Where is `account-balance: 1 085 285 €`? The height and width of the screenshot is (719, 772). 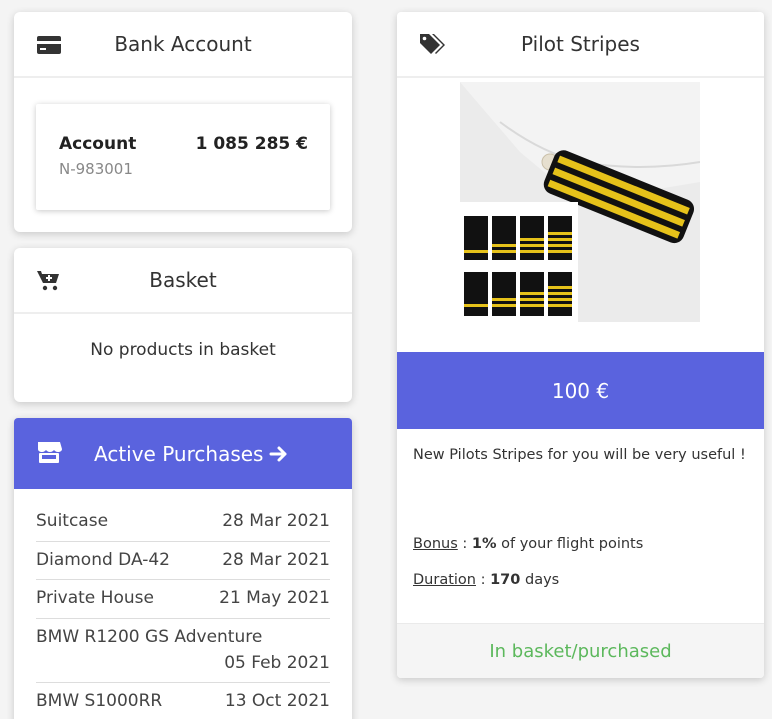
account-balance: 1 085 285 € is located at coordinates (251, 144).